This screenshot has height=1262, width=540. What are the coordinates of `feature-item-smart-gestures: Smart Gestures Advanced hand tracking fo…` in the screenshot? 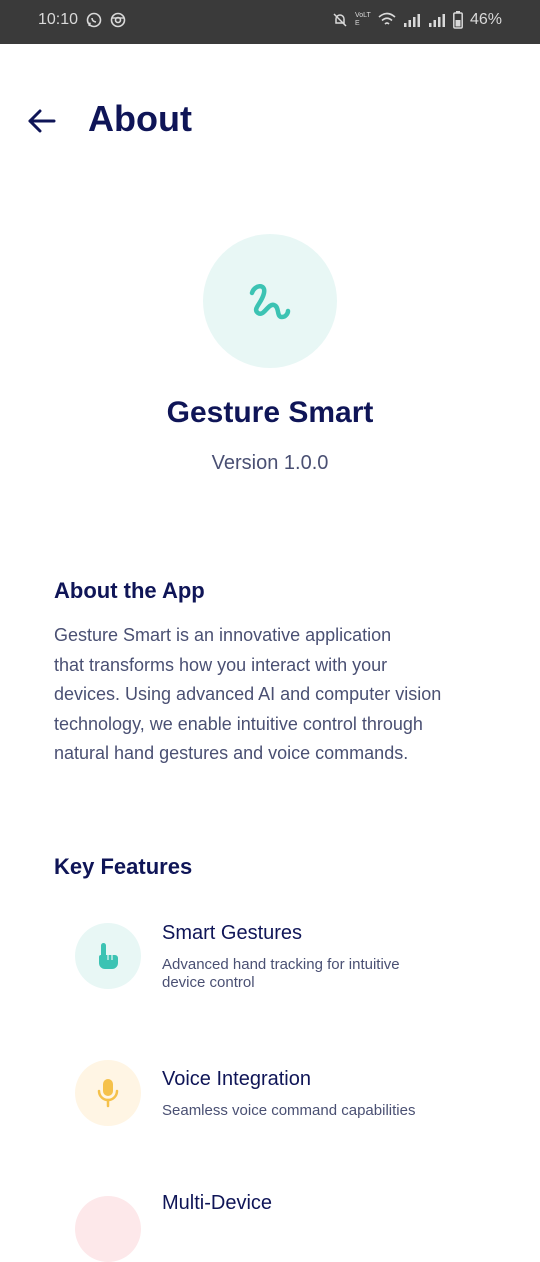 It's located at (270, 960).